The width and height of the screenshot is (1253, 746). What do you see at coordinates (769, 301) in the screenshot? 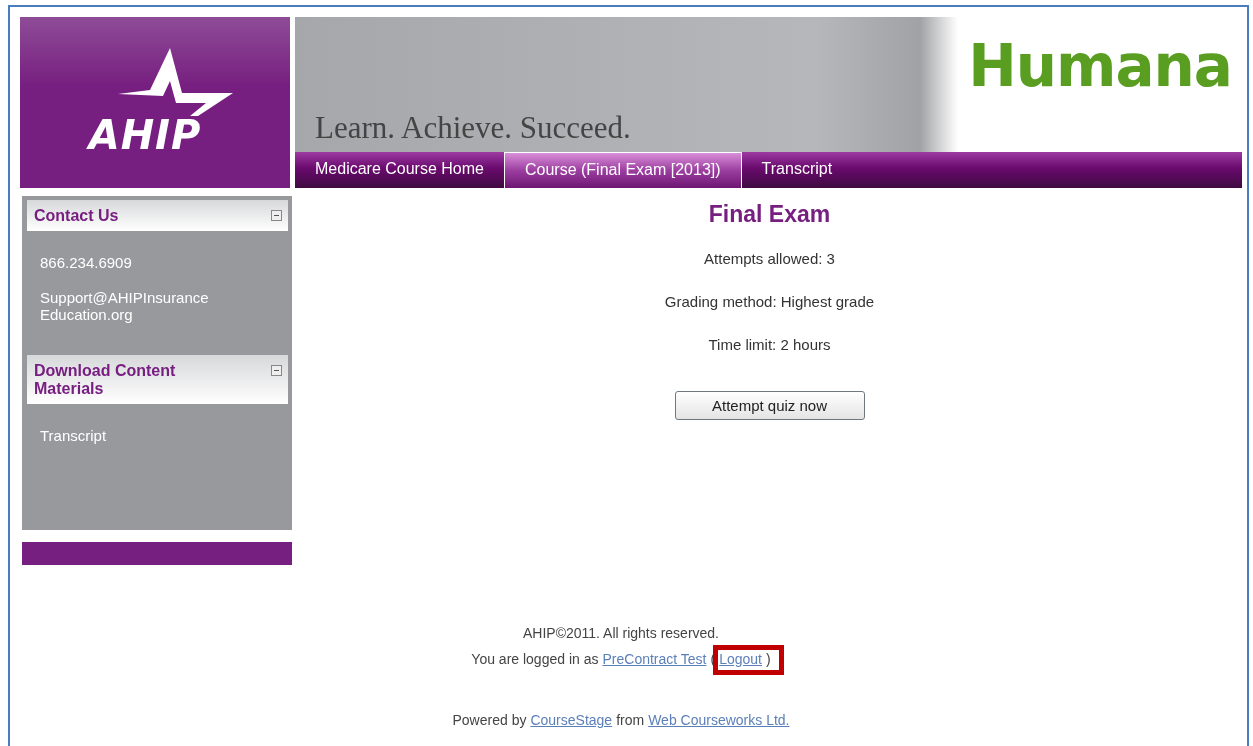
I see `quiz-detail: Grading method: Highest grade` at bounding box center [769, 301].